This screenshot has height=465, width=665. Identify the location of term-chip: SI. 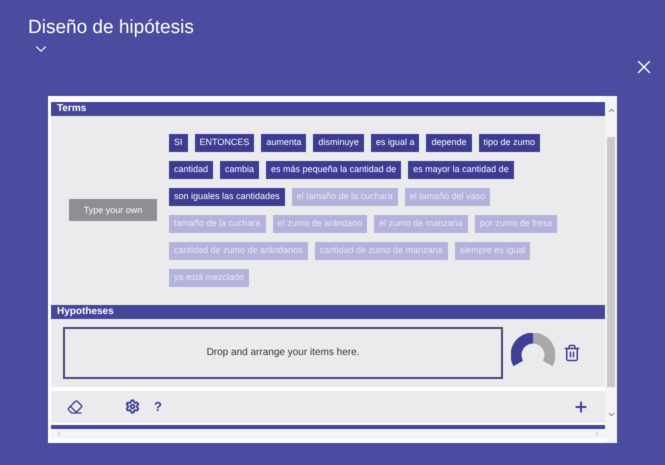
(178, 143).